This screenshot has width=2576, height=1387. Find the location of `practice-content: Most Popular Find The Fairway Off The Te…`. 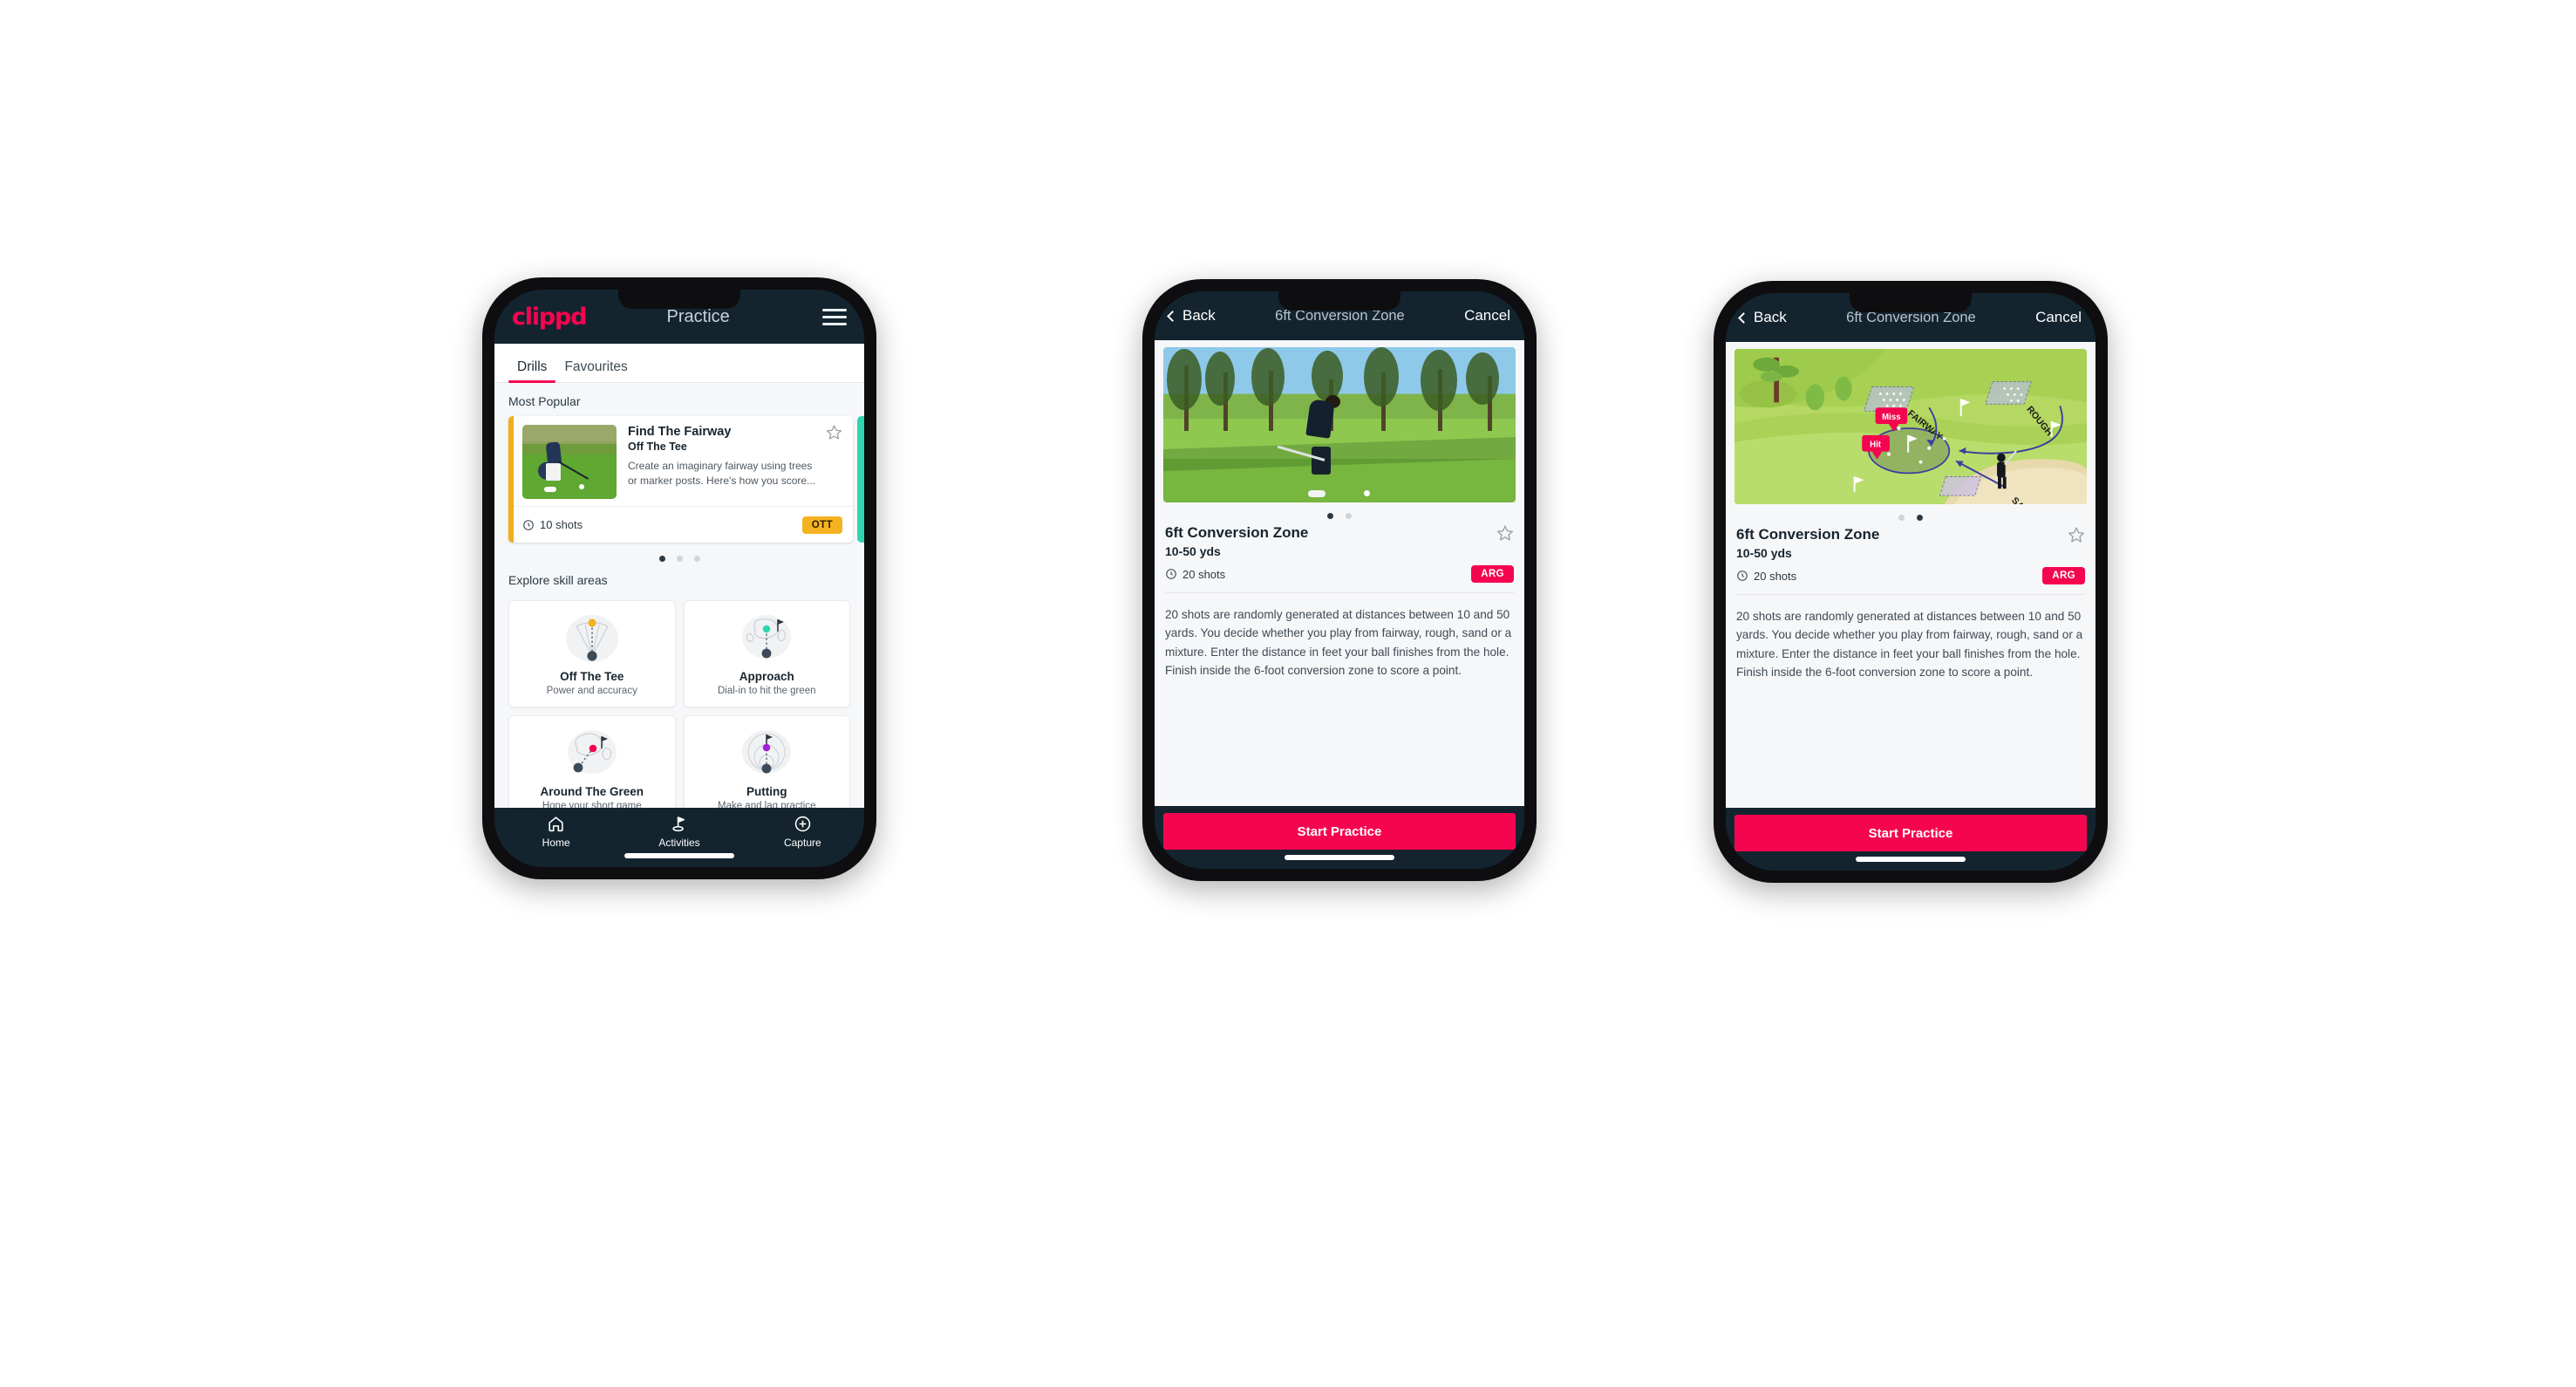

practice-content: Most Popular Find The Fairway Off The Te… is located at coordinates (679, 595).